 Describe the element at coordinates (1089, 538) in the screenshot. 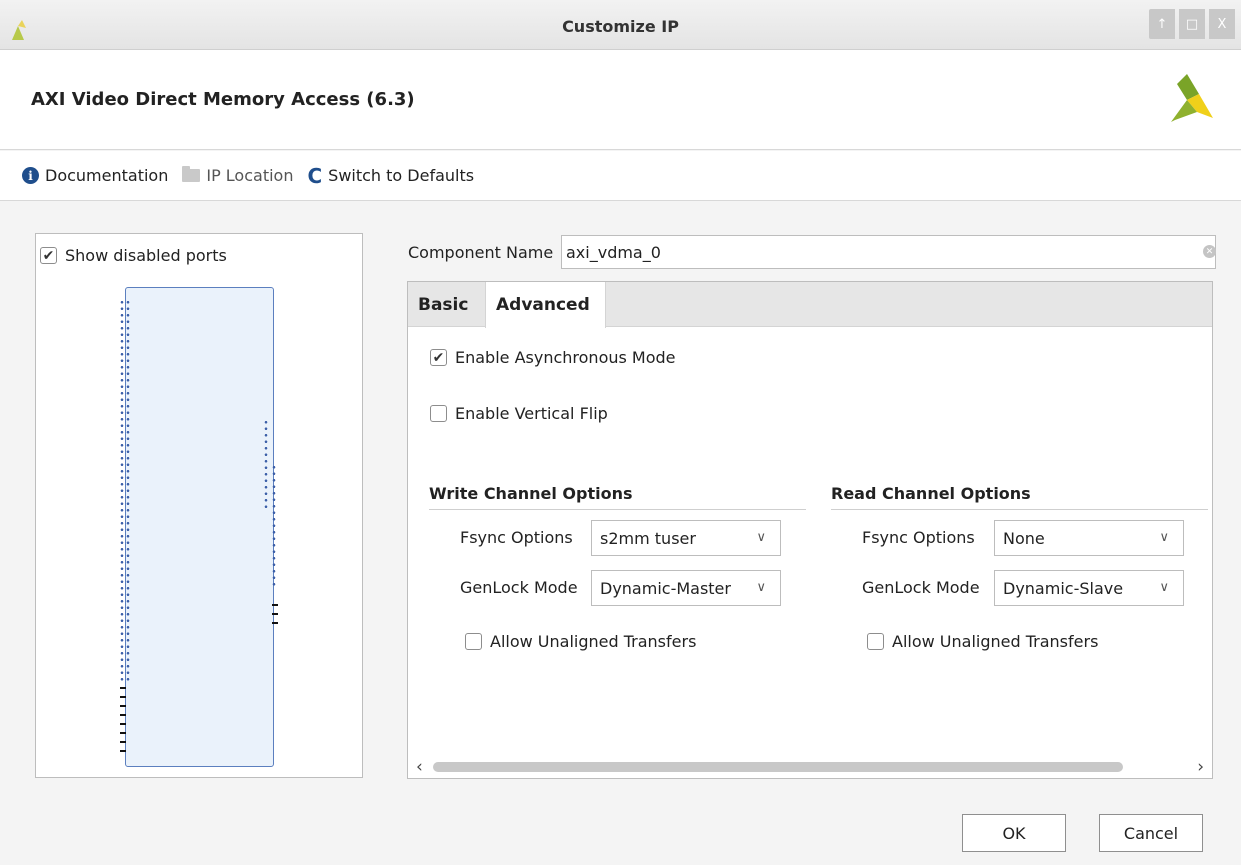

I see `read-fsync-select: None ∨` at that location.